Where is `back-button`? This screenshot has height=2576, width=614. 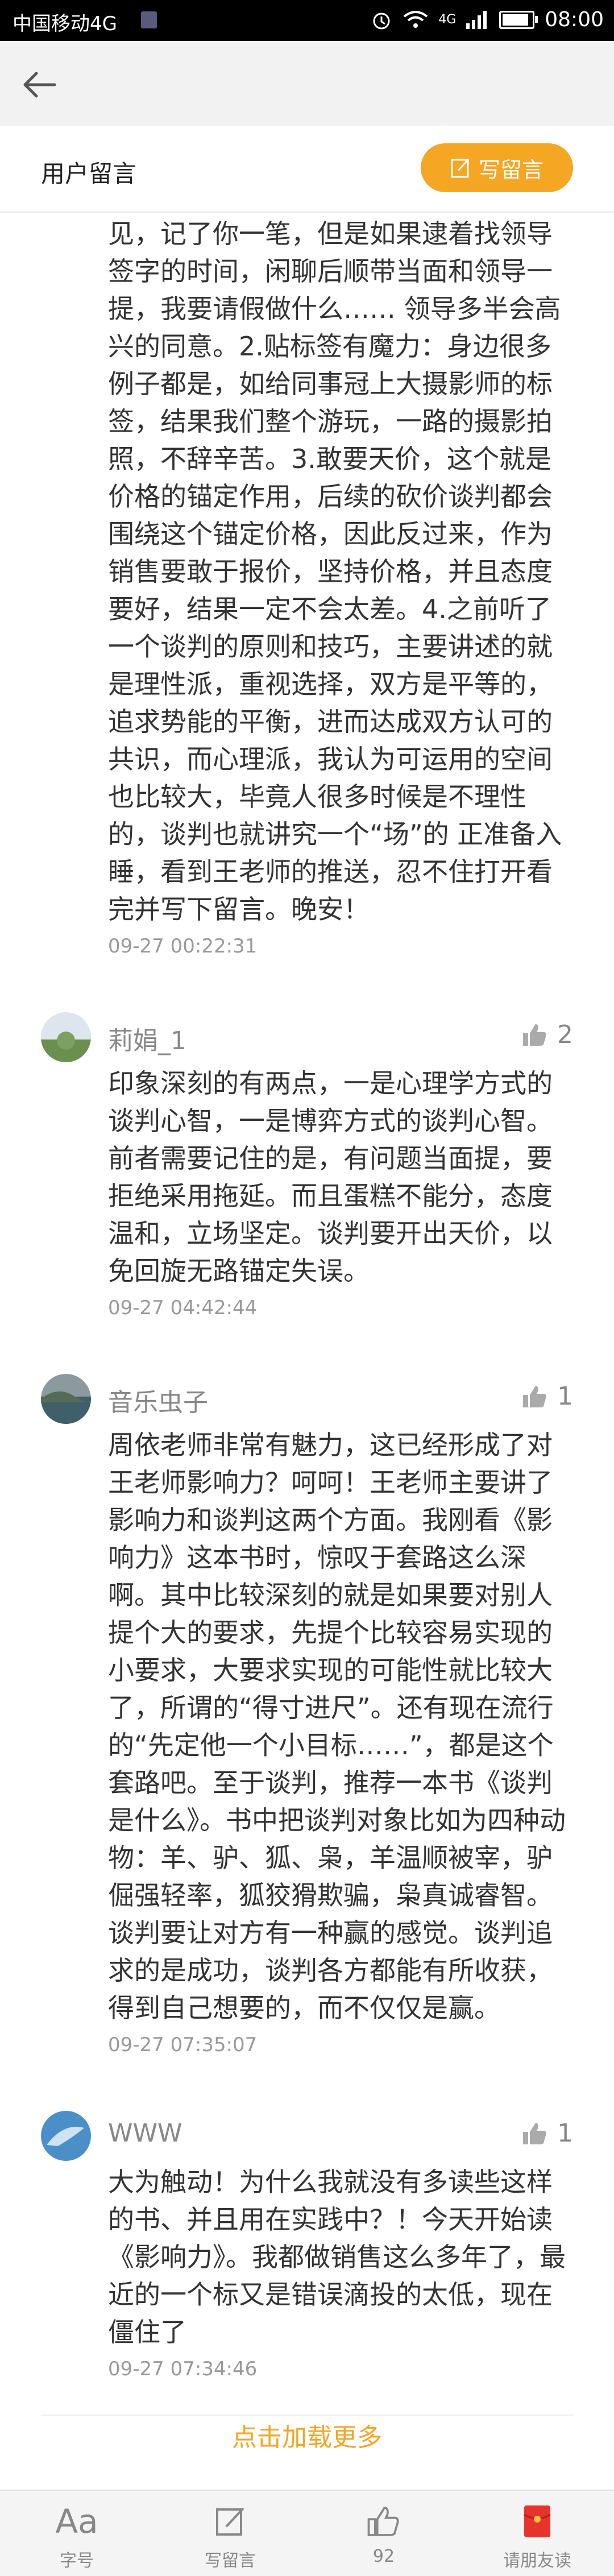 back-button is located at coordinates (39, 85).